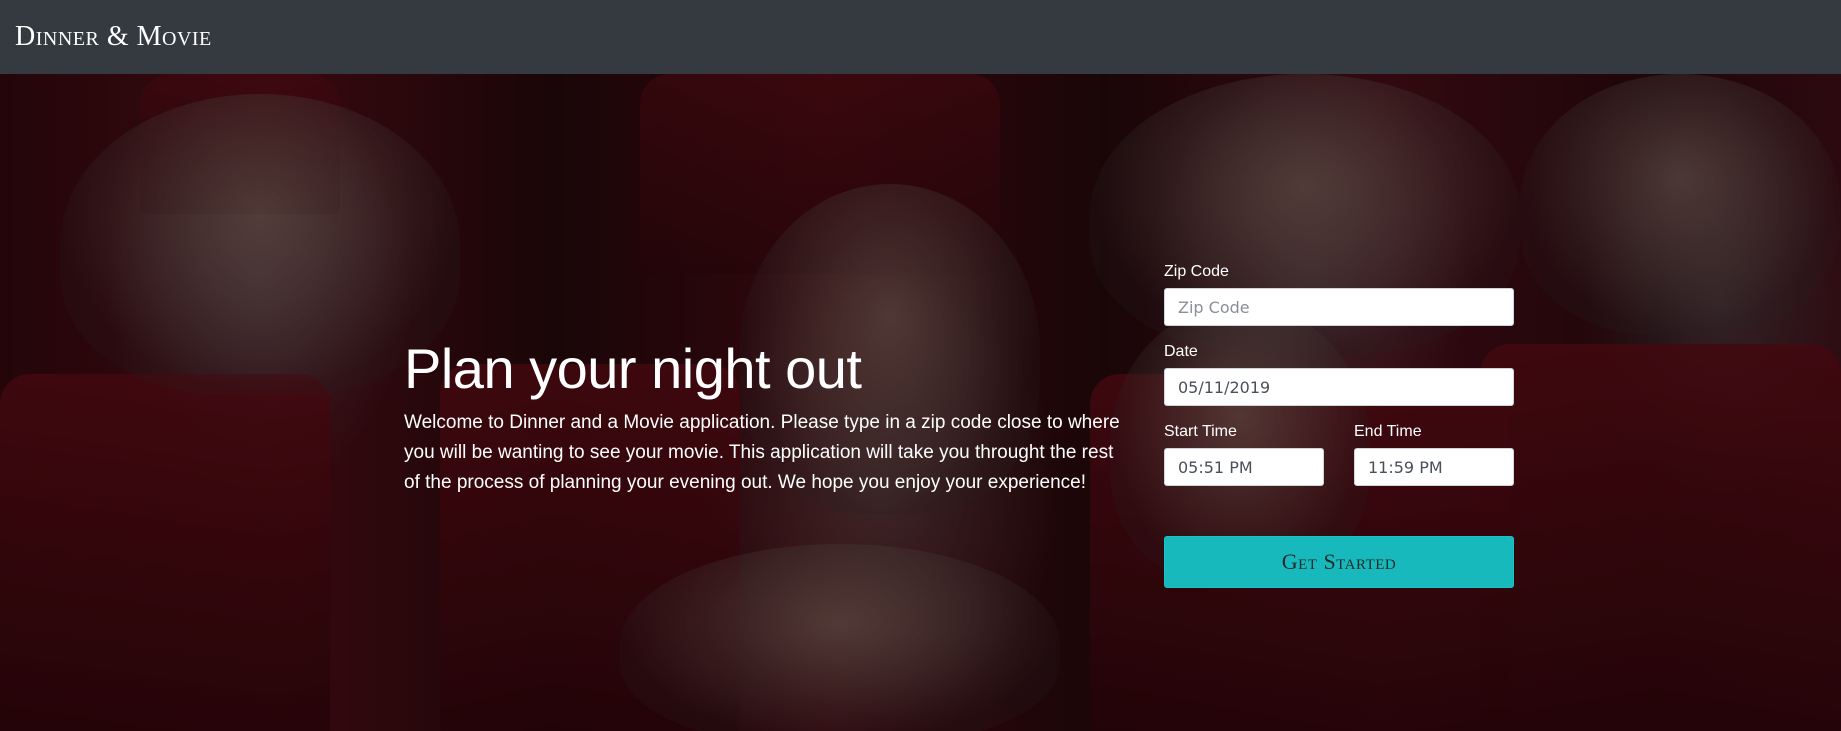  Describe the element at coordinates (1196, 271) in the screenshot. I see `zip-code-label: Zip Code` at that location.